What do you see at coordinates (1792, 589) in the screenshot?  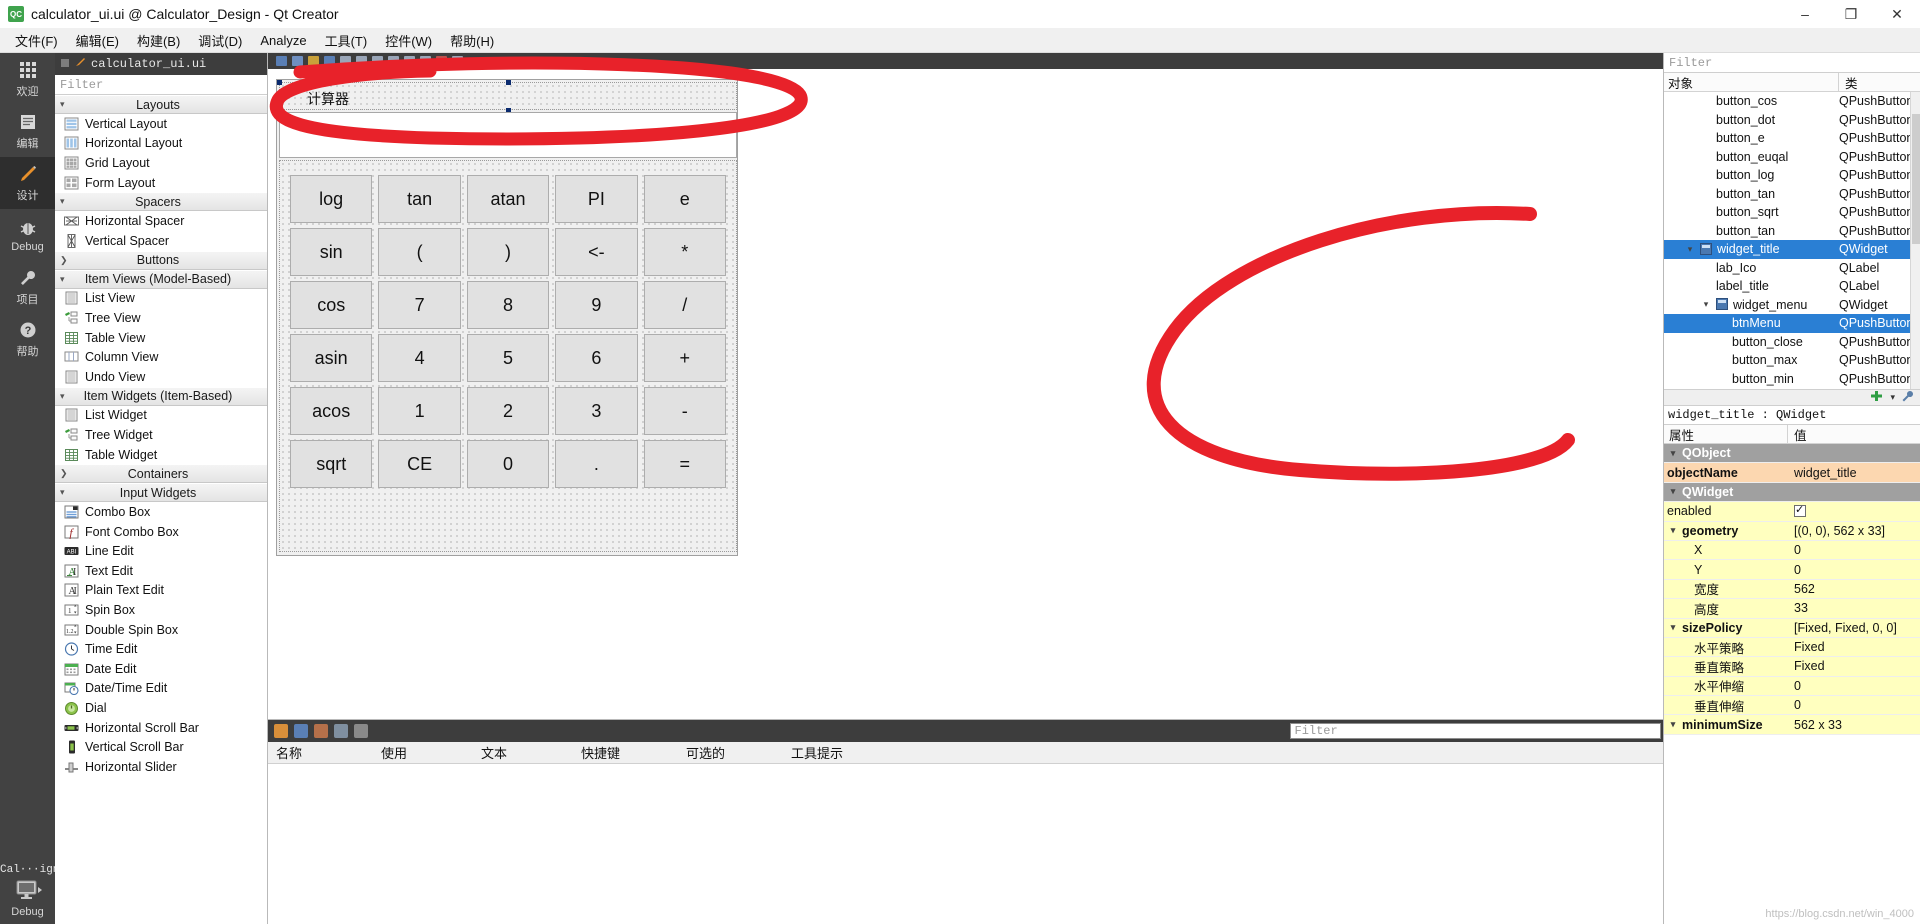 I see `property-row: 宽度 562` at bounding box center [1792, 589].